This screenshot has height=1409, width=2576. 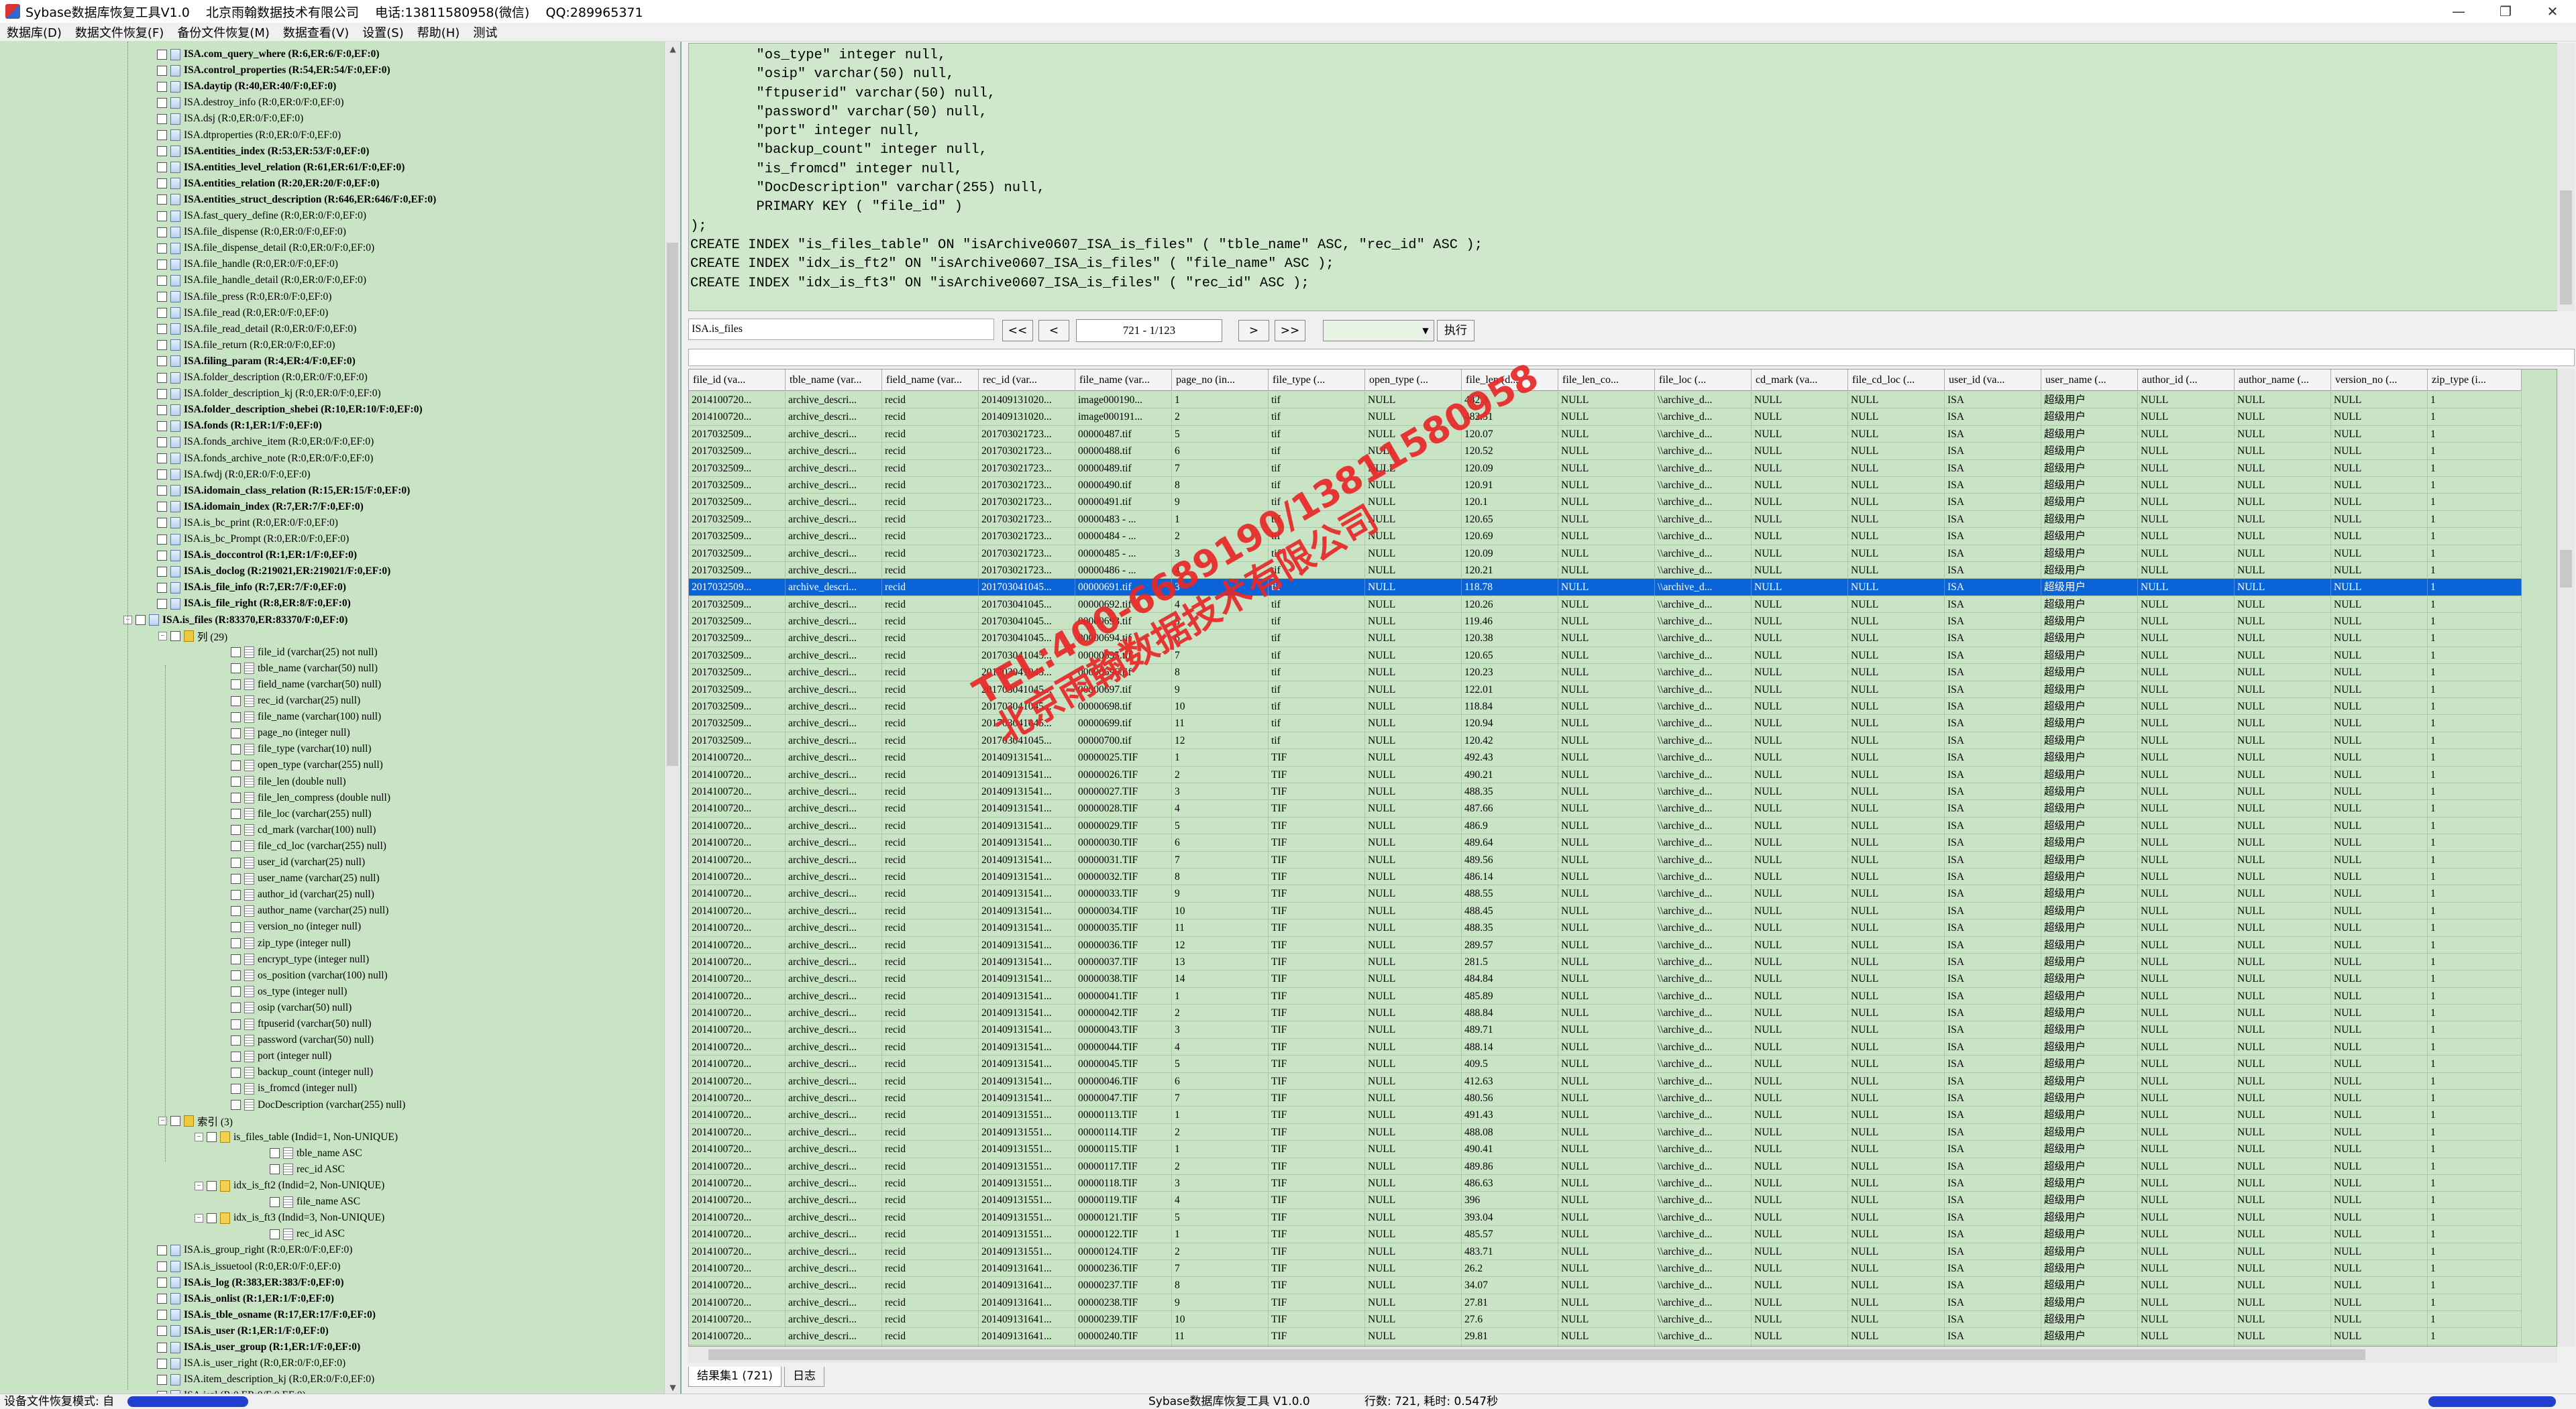 What do you see at coordinates (1510, 519) in the screenshot?
I see `table-cell: 120.65` at bounding box center [1510, 519].